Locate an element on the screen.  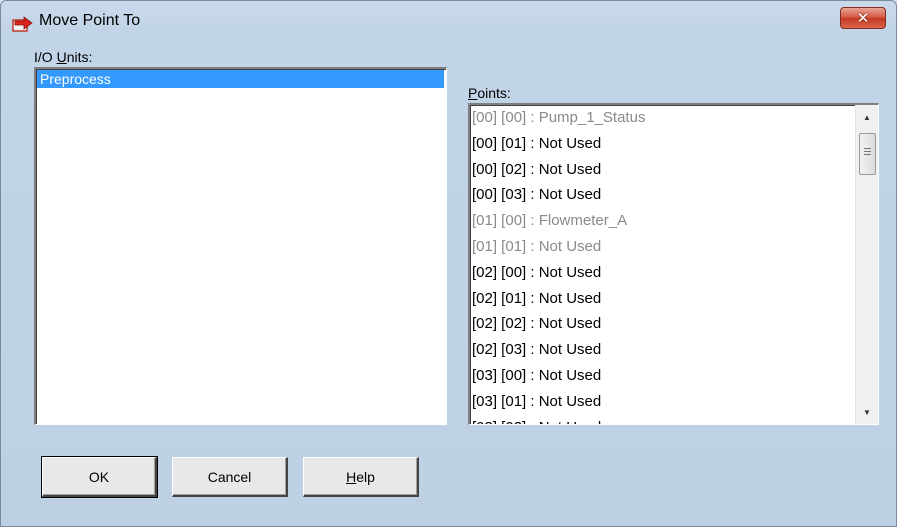
points-label: Points: is located at coordinates (489, 93).